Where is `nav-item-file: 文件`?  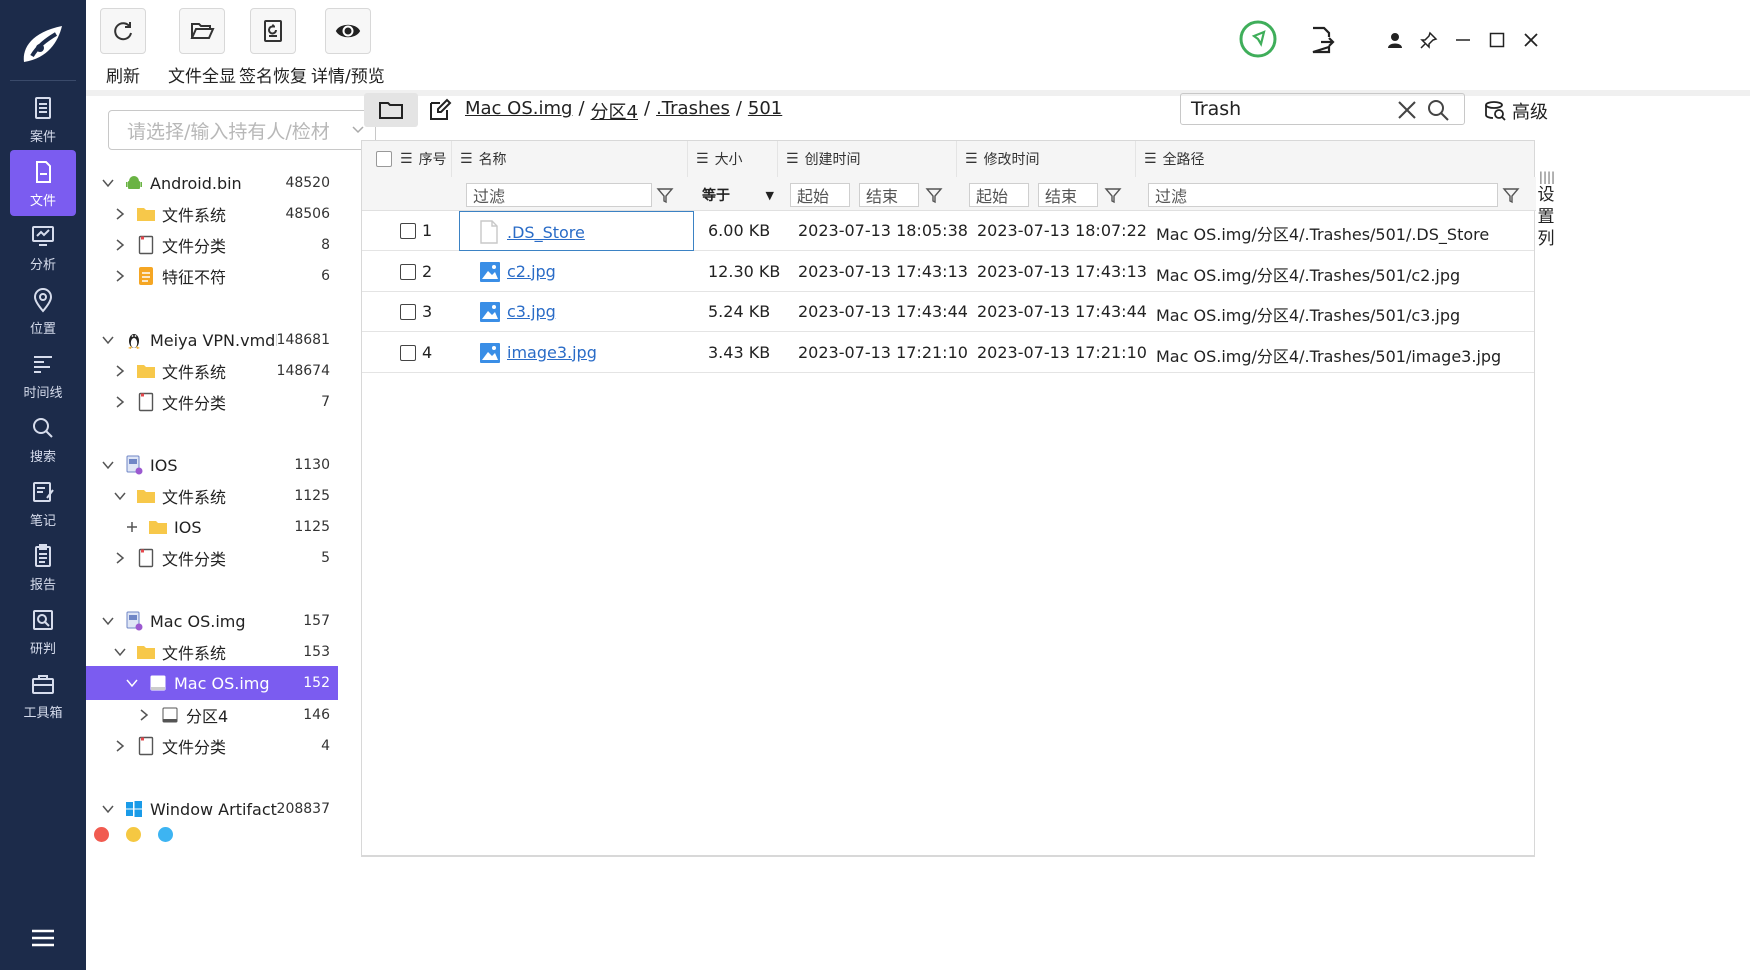
nav-item-file: 文件 is located at coordinates (43, 183).